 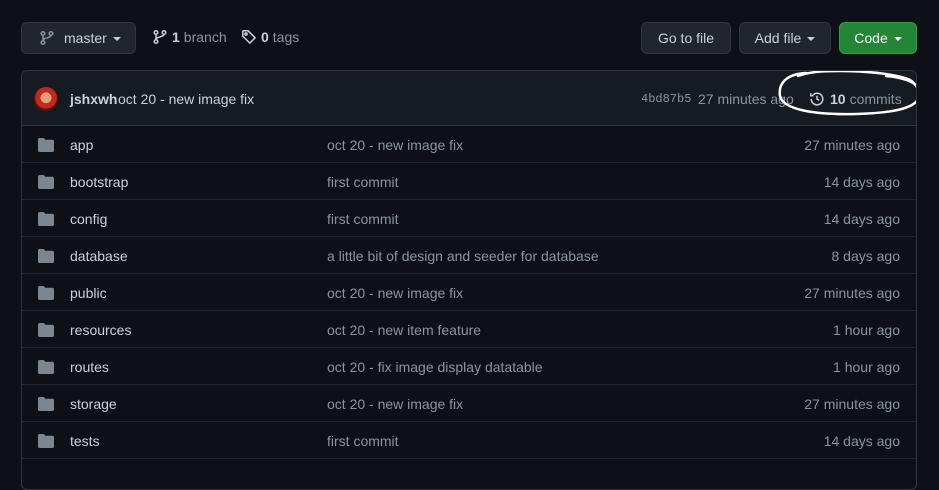 What do you see at coordinates (93, 99) in the screenshot?
I see `commit-author: jshxwh` at bounding box center [93, 99].